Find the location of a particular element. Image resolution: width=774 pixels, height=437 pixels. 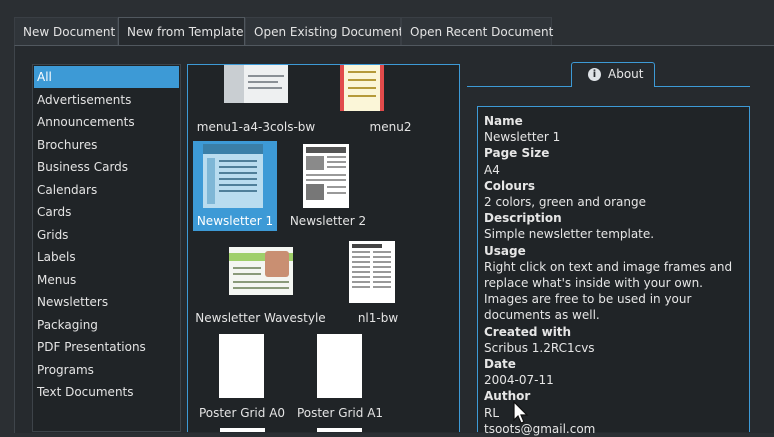

category-item-packaging: Packaging is located at coordinates (106, 325).